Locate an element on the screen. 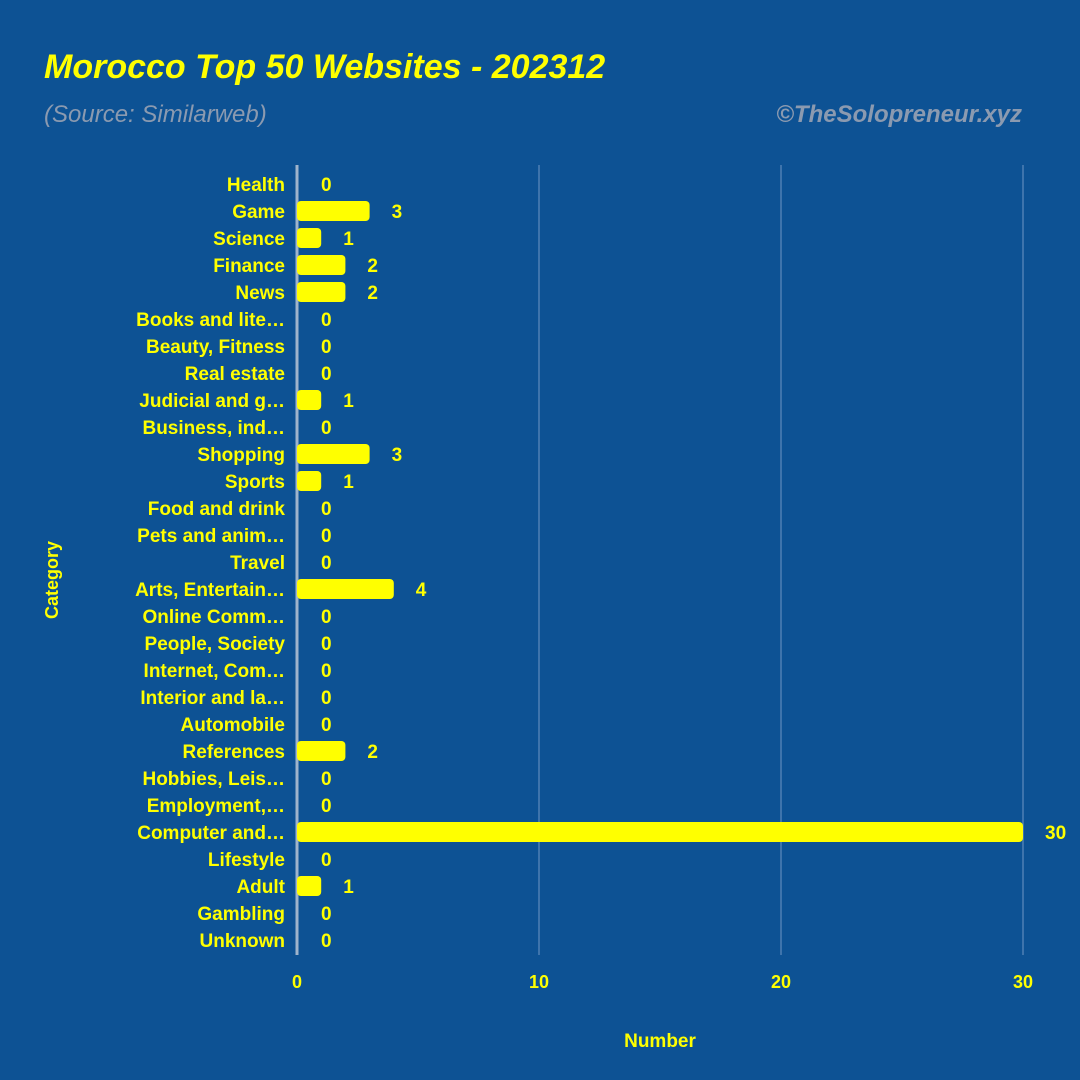 The width and height of the screenshot is (1080, 1080). x-tick-label: 30 is located at coordinates (1023, 982).